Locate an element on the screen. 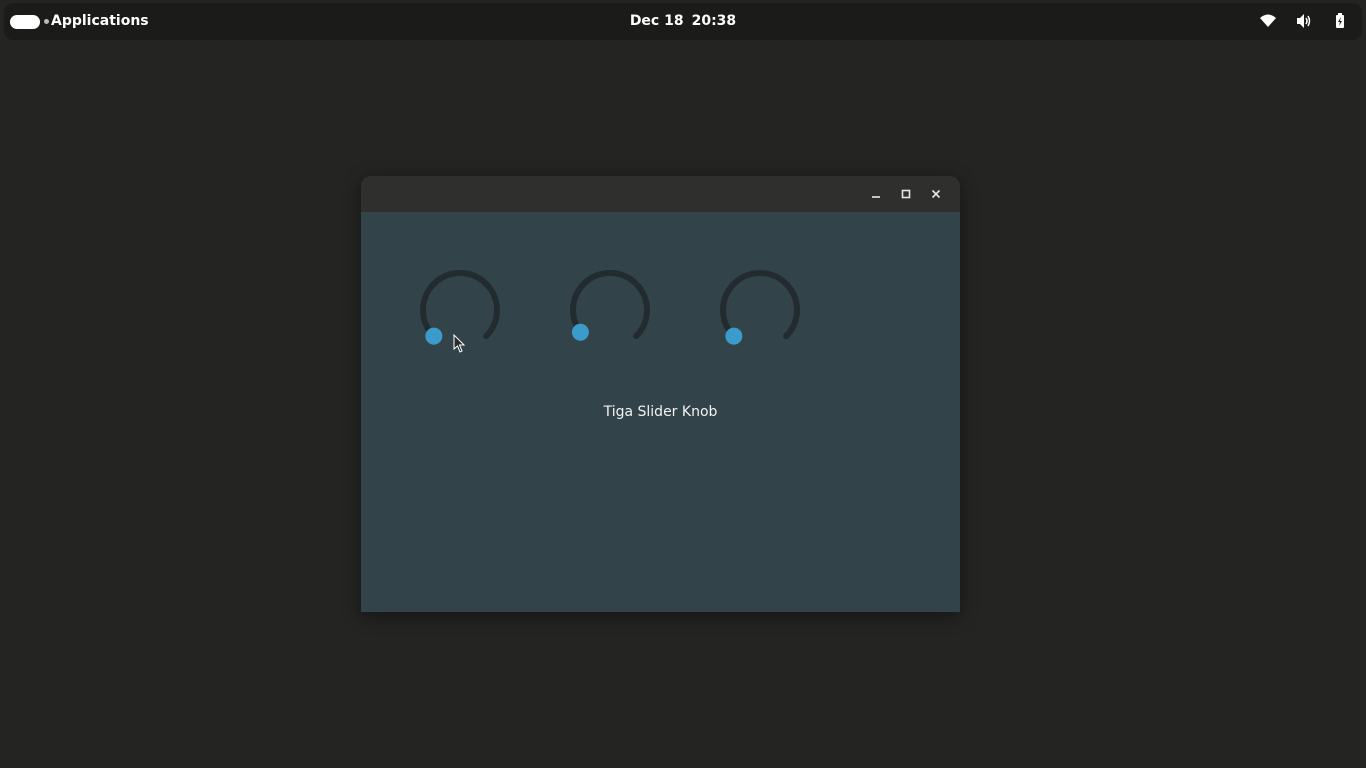 This screenshot has height=768, width=1366. minimize-button is located at coordinates (876, 194).